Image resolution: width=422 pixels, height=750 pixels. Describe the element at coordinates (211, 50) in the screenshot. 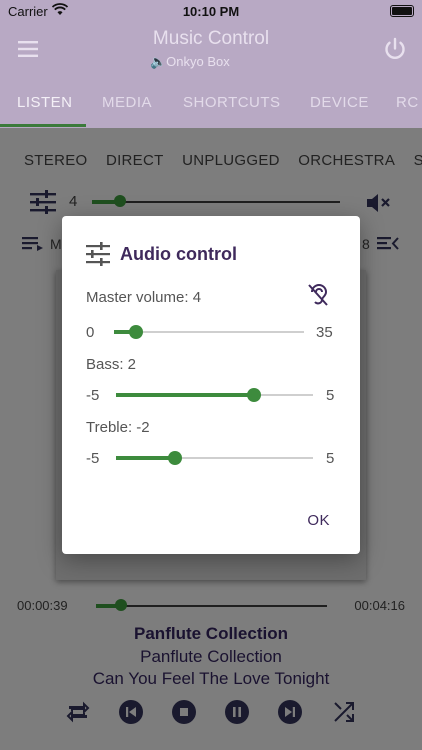

I see `app-bar: Music Control 🔈Onkyo Box` at that location.